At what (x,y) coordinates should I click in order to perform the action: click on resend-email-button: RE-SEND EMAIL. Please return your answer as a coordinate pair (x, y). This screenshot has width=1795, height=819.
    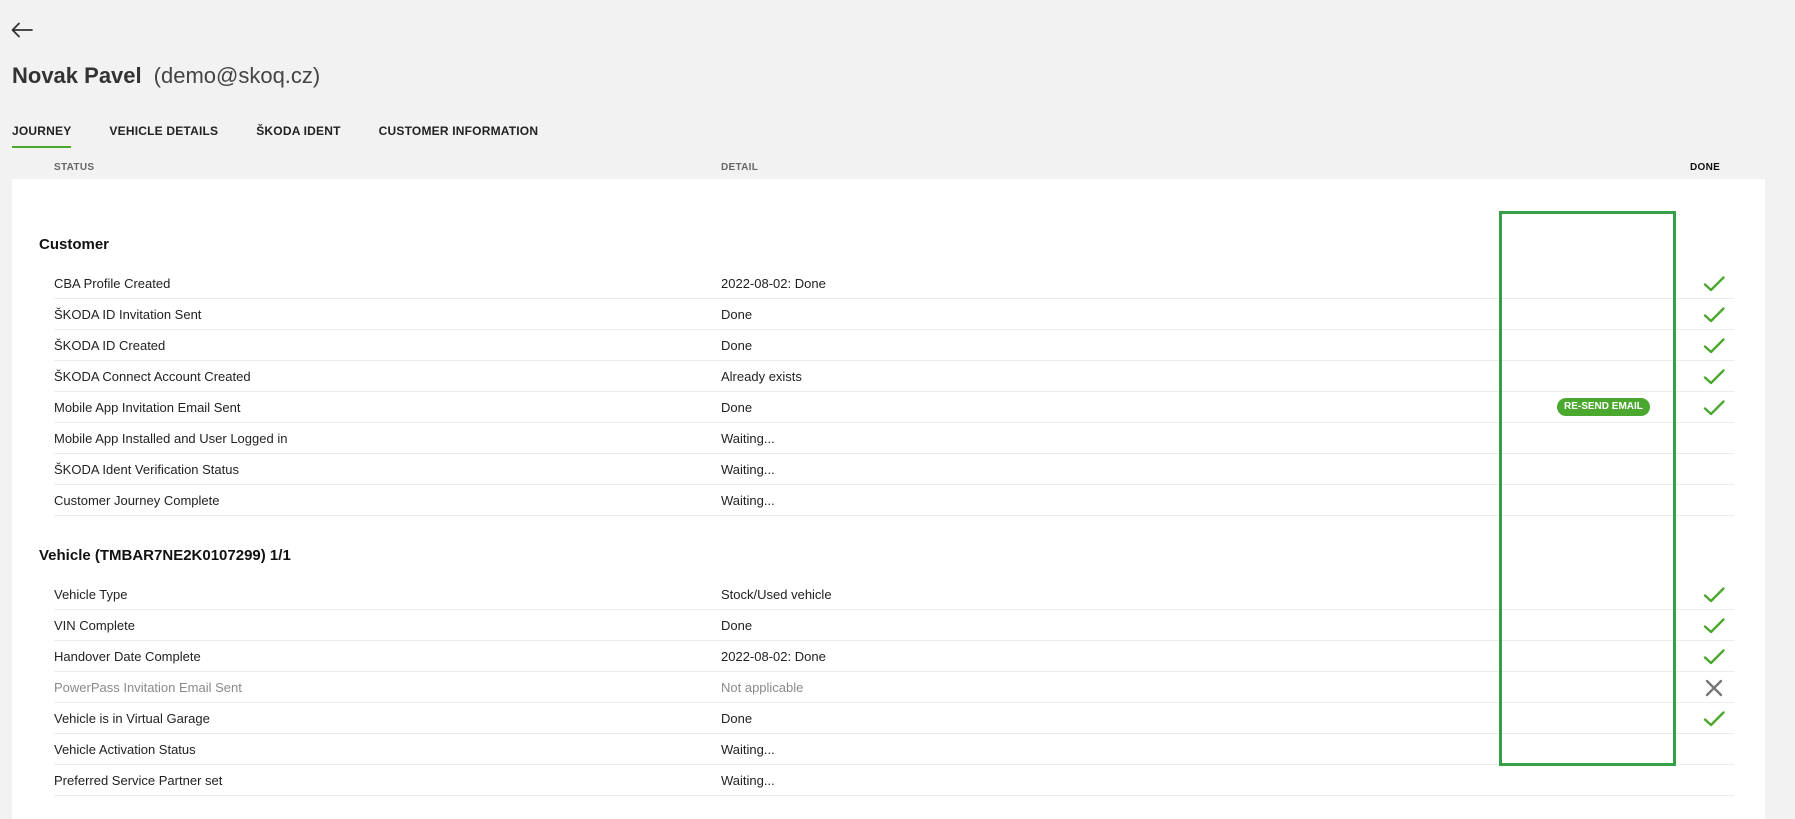
    Looking at the image, I should click on (1603, 407).